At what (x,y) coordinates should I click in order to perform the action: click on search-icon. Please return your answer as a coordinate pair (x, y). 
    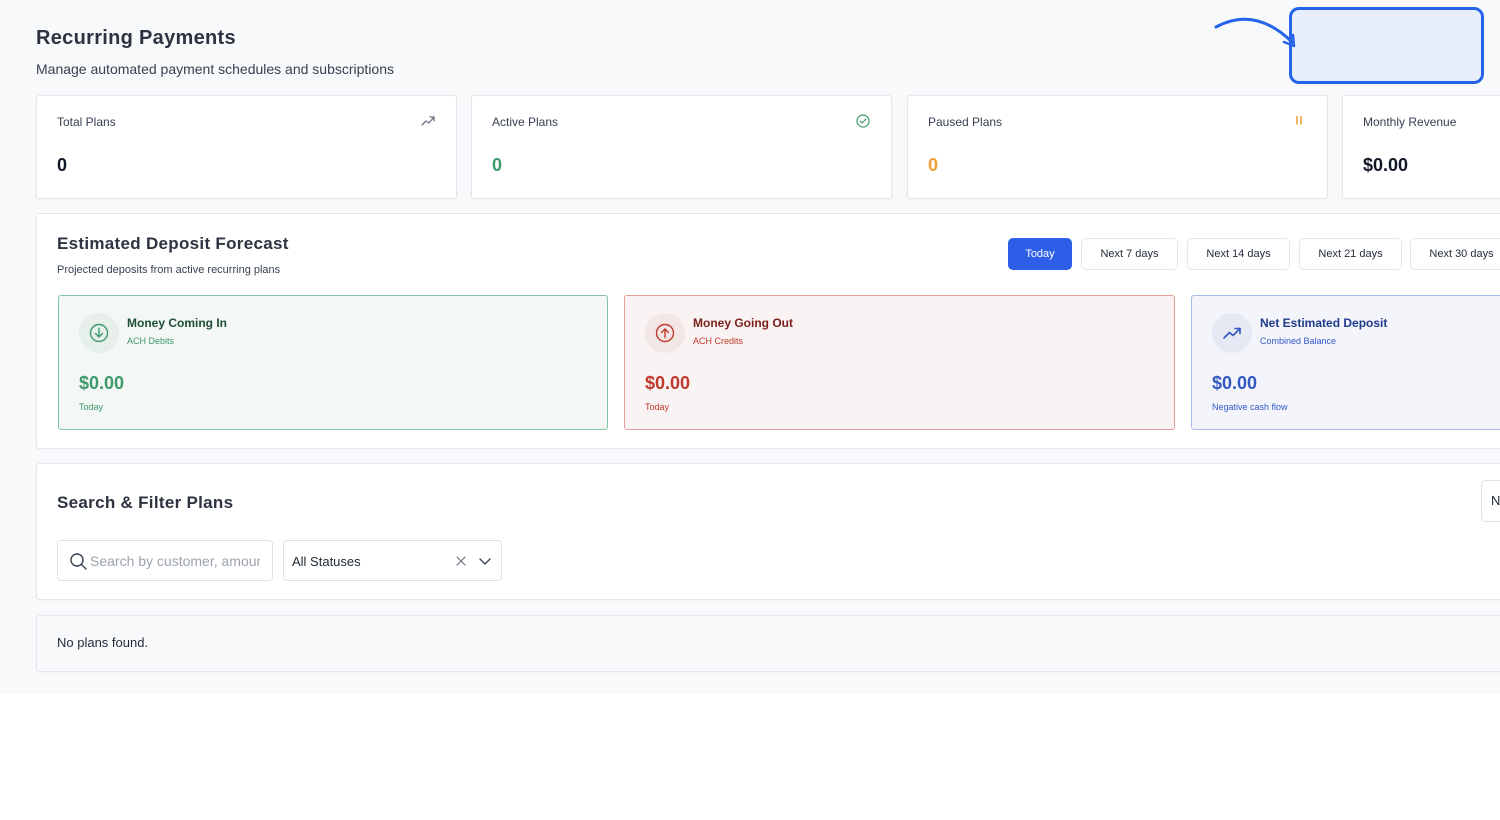
    Looking at the image, I should click on (78, 561).